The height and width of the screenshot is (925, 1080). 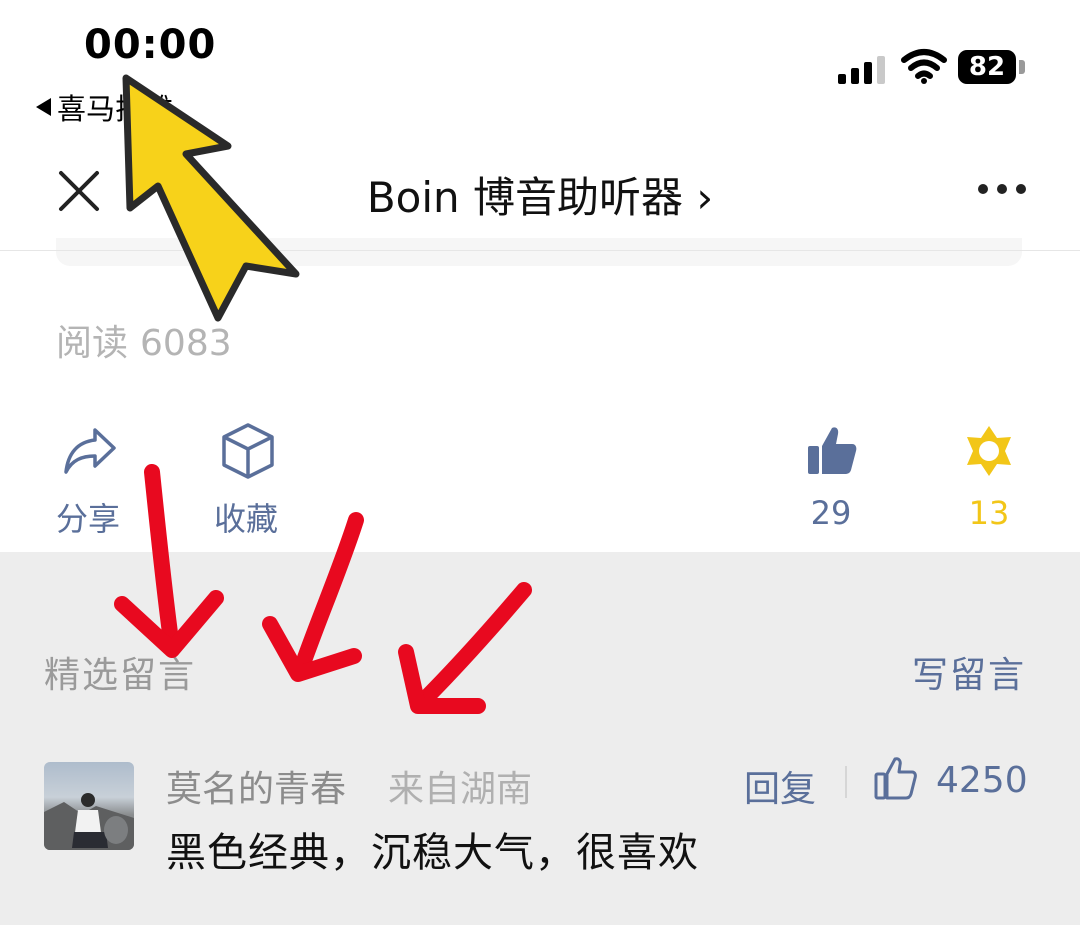 I want to click on featured-comments-title: 精选留言, so click(x=120, y=675).